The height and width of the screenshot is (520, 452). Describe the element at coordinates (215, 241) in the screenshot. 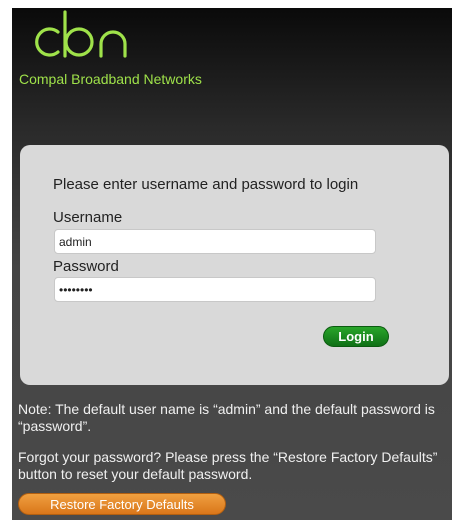

I see `username-input` at that location.